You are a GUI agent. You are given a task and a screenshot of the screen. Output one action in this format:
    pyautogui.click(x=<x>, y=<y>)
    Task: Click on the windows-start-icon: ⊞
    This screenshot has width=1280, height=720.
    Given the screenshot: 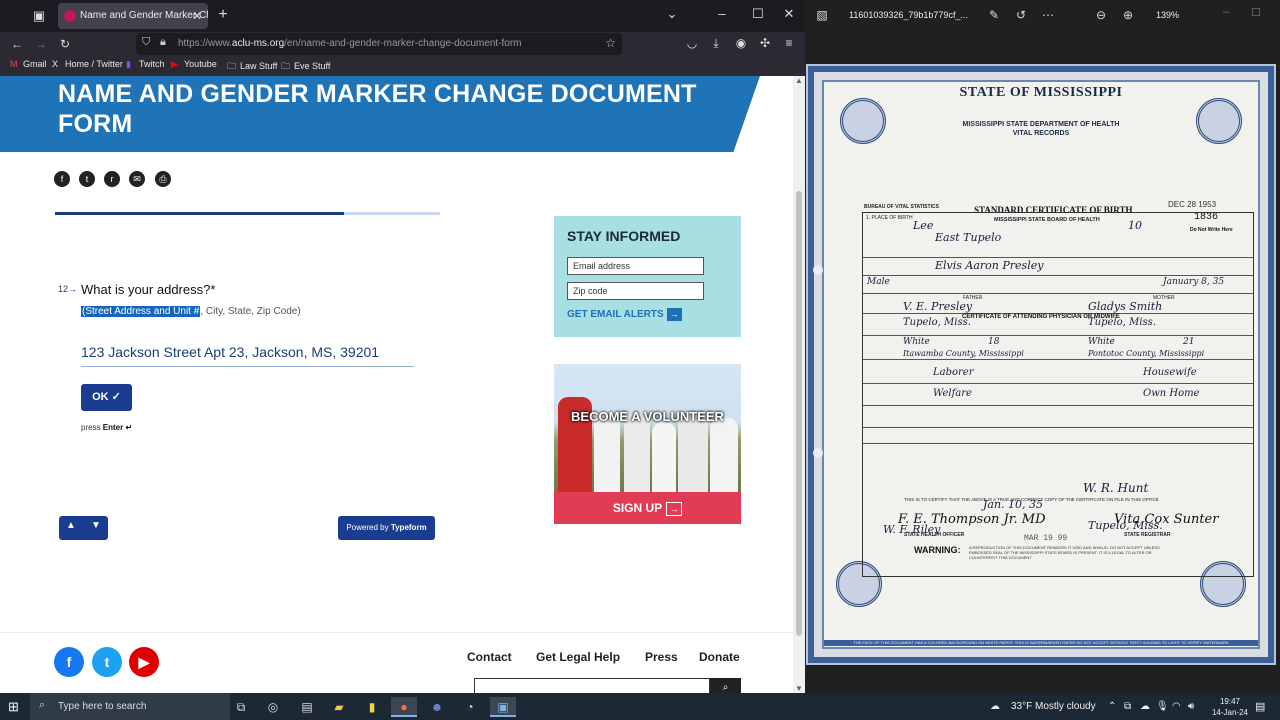 What is the action you would take?
    pyautogui.click(x=13, y=707)
    